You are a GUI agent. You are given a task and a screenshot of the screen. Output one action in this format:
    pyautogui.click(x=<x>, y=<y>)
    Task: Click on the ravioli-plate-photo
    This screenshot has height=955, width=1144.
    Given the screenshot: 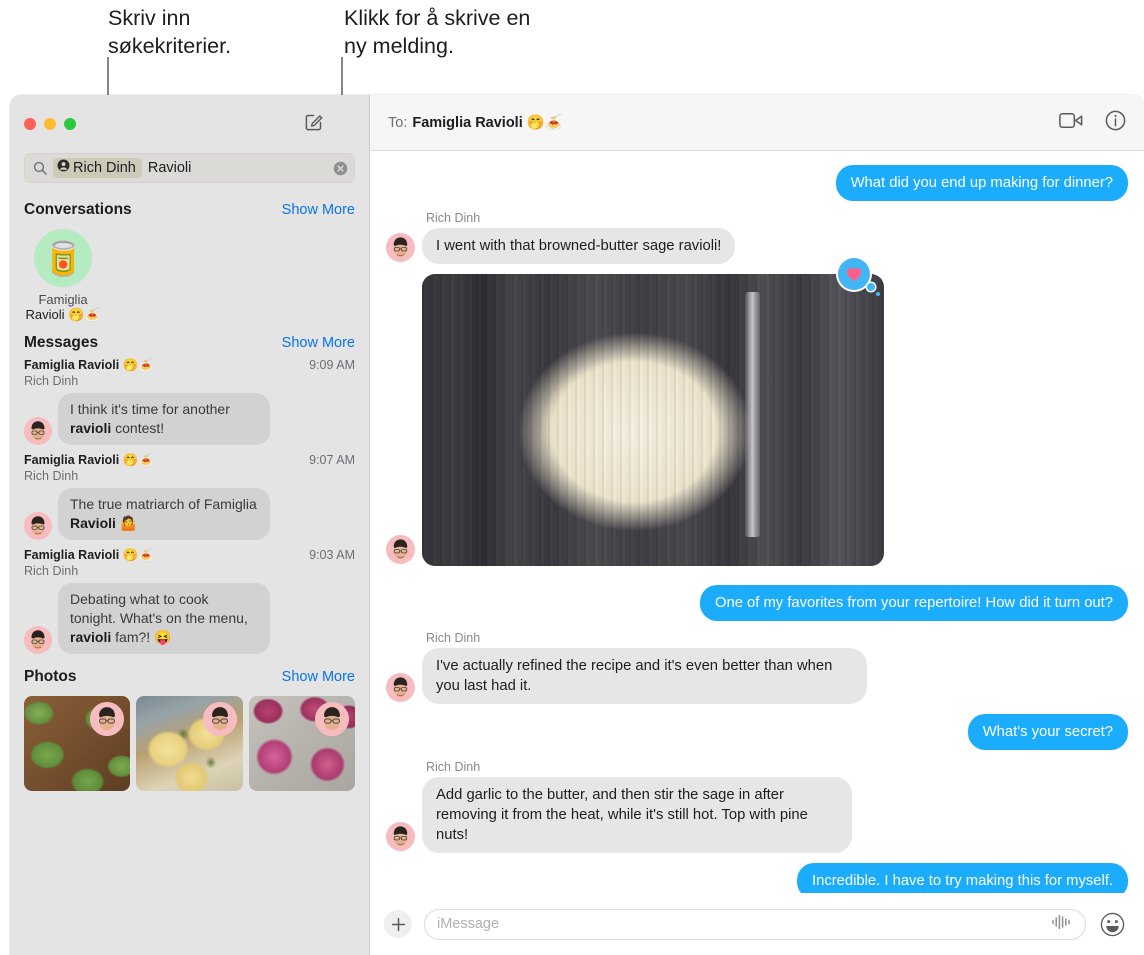 What is the action you would take?
    pyautogui.click(x=653, y=420)
    